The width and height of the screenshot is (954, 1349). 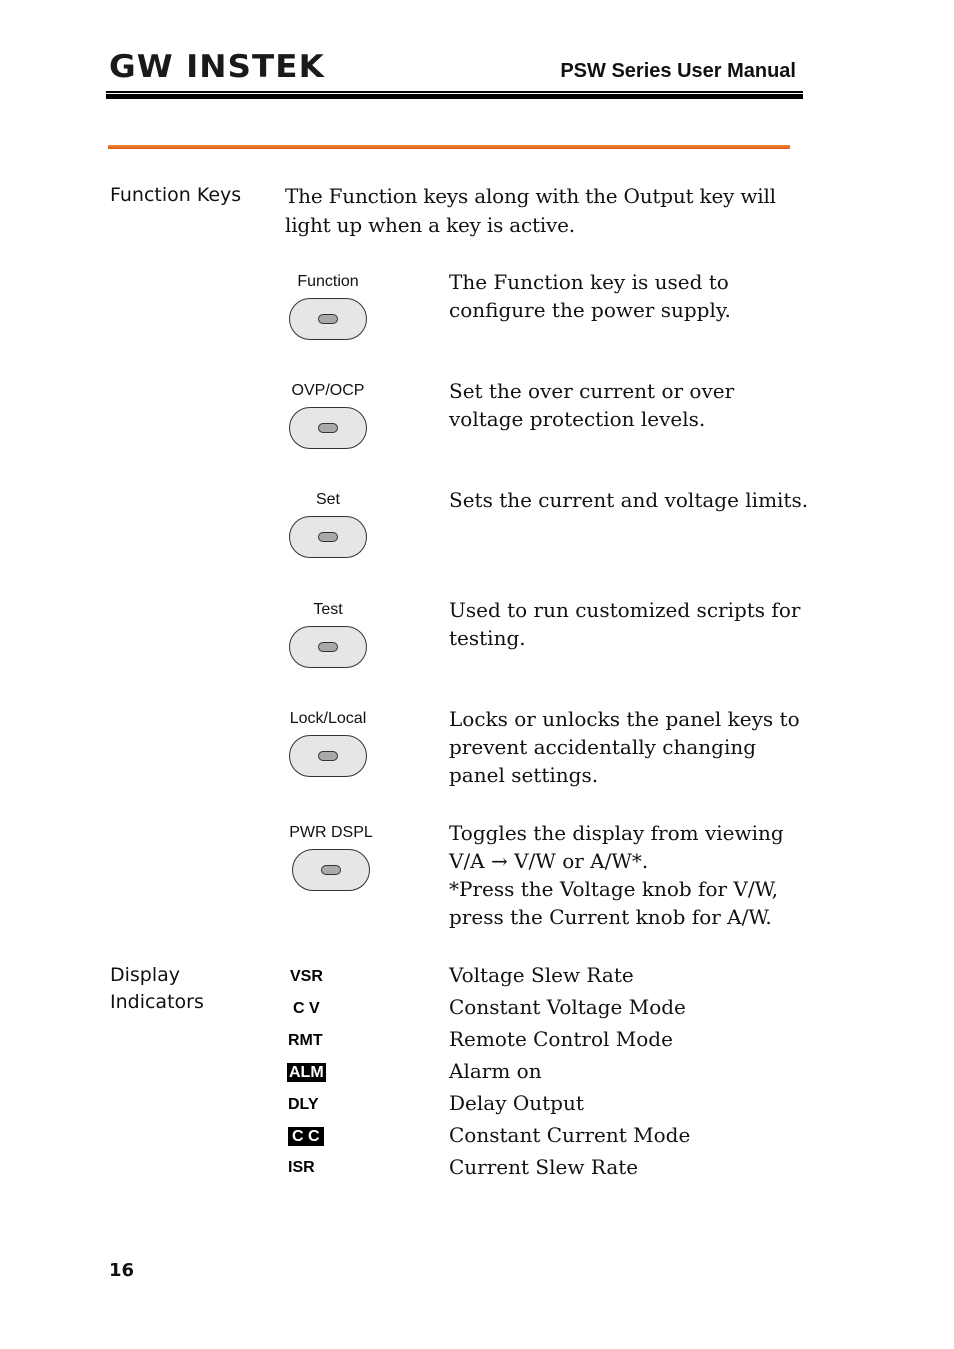 What do you see at coordinates (603, 747) in the screenshot?
I see `desc-line: prevent accidentally changing` at bounding box center [603, 747].